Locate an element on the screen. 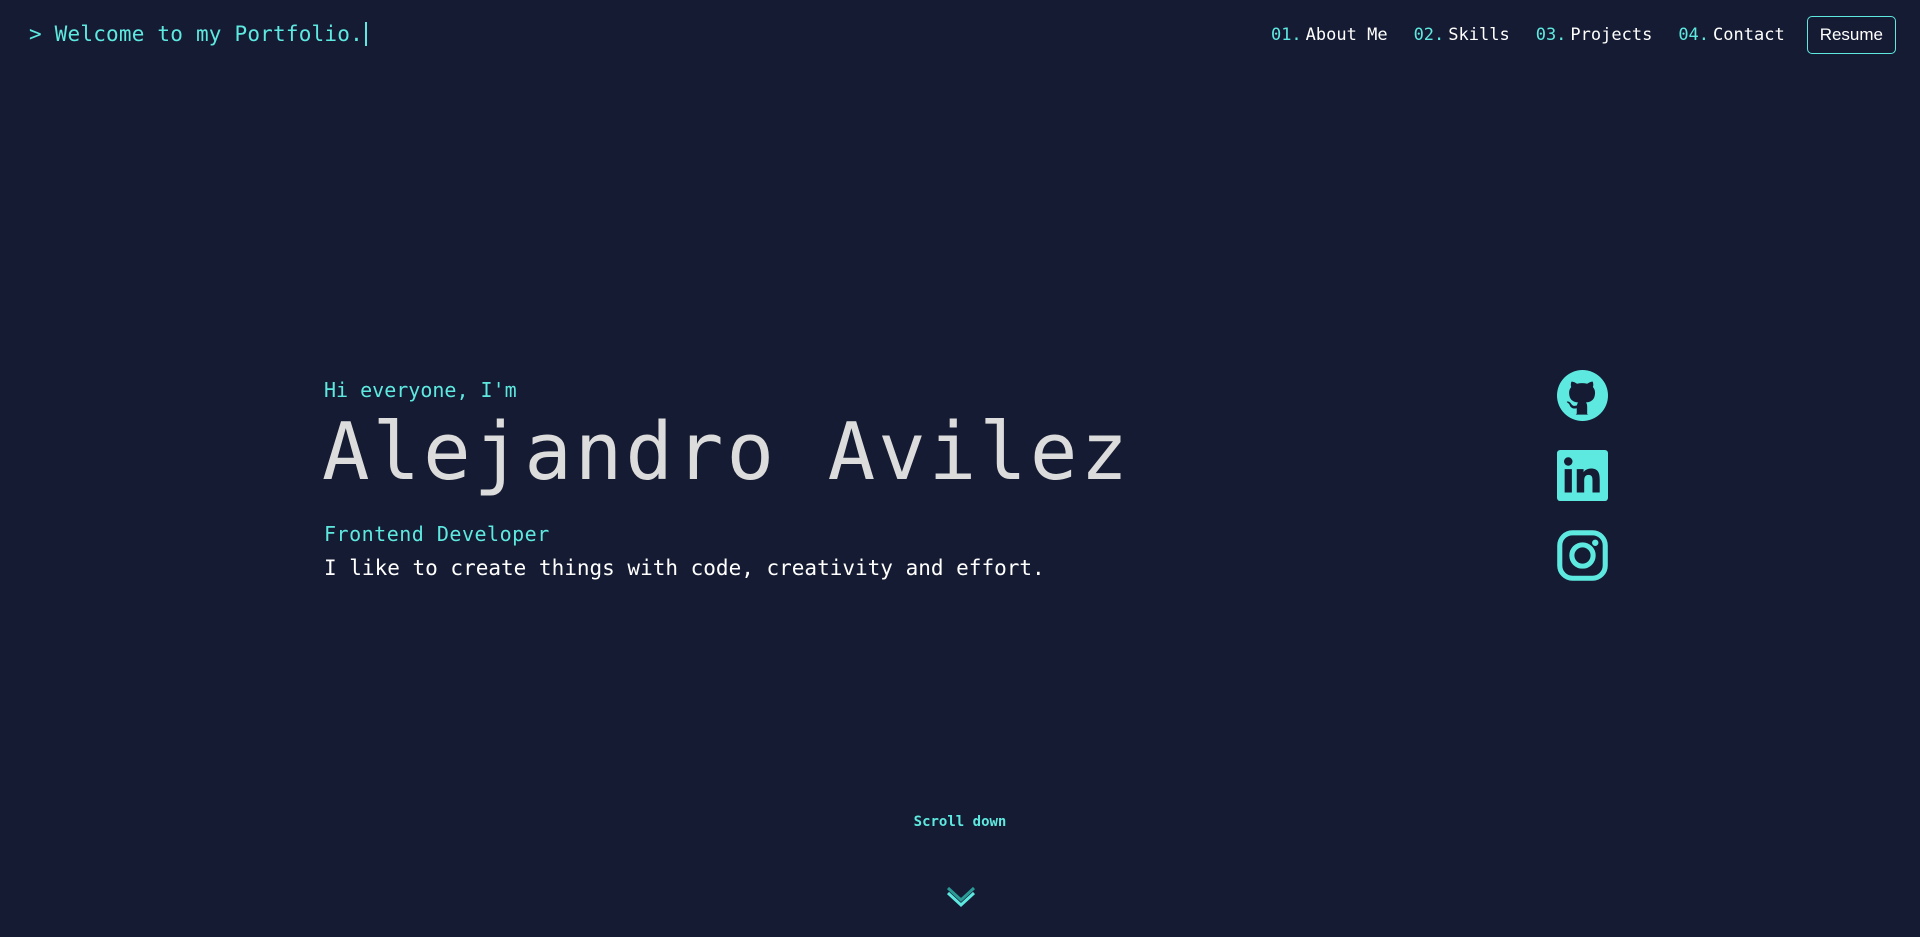 The width and height of the screenshot is (1920, 937). instagram-link is located at coordinates (1582, 555).